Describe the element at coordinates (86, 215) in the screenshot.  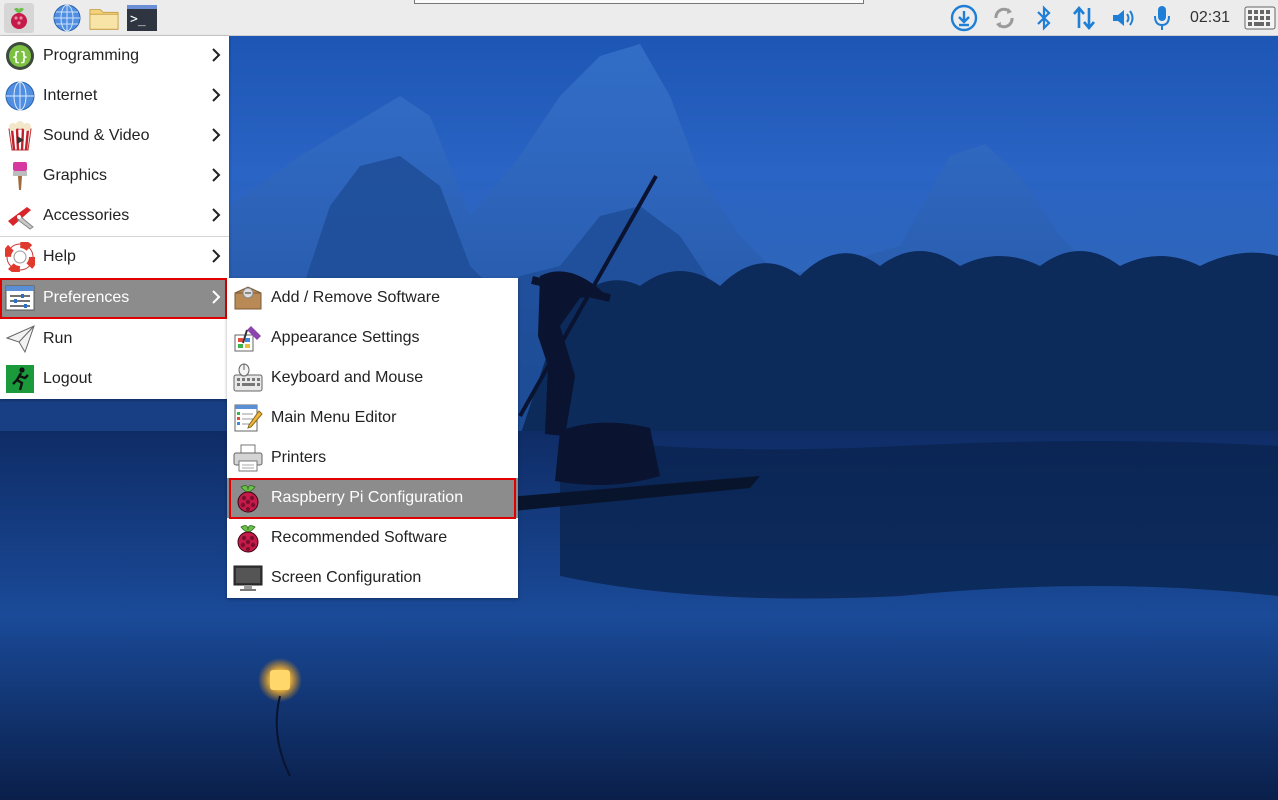
I see `menu-item-label: Accessories` at that location.